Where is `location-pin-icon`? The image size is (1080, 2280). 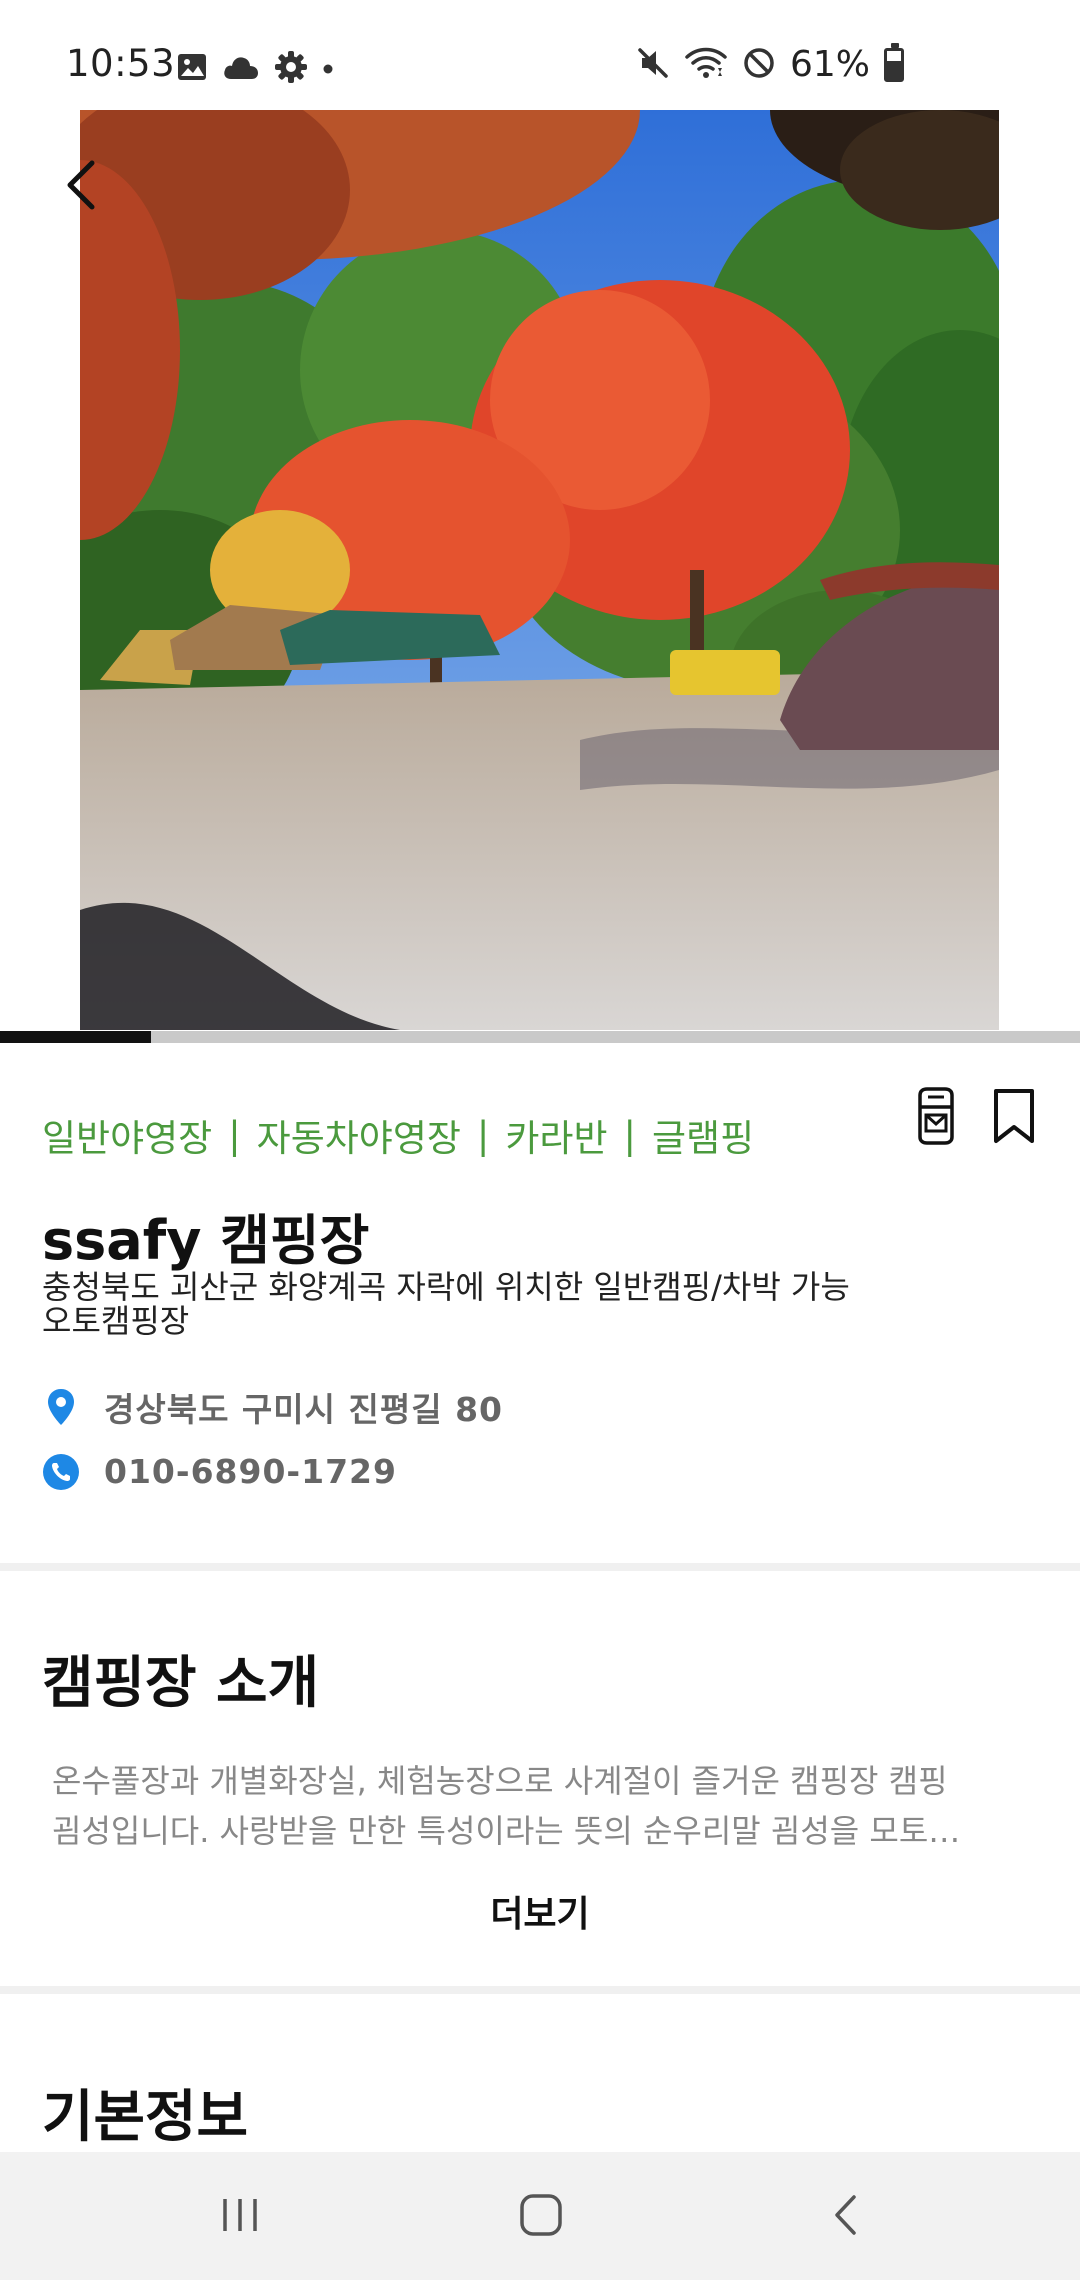
location-pin-icon is located at coordinates (61, 1407).